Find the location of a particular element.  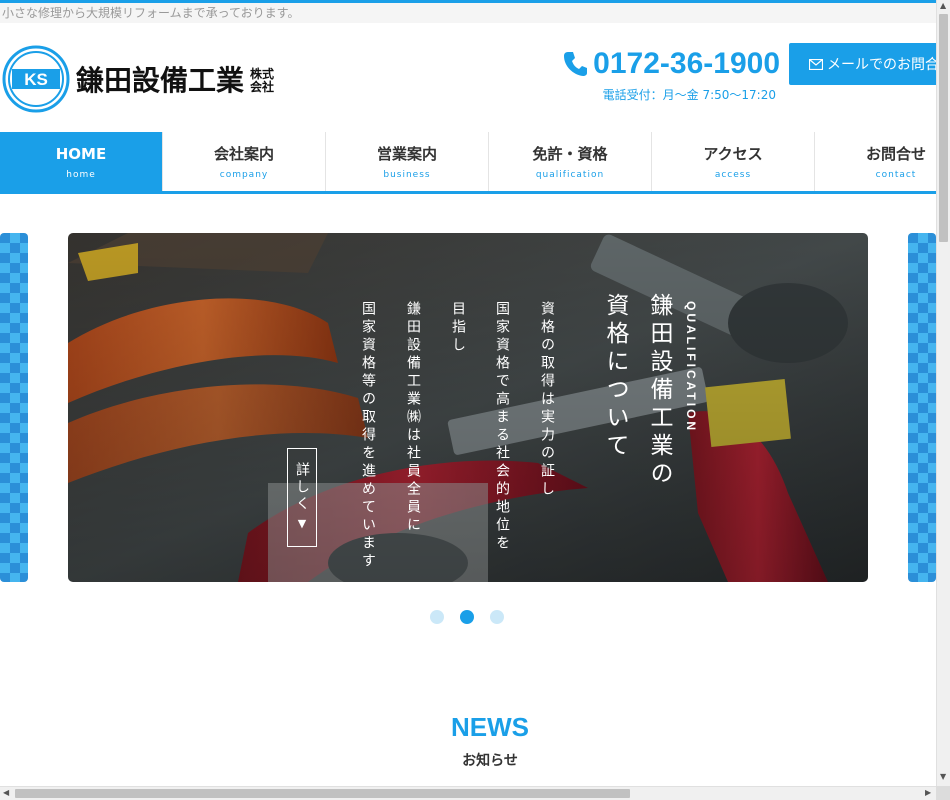

nav-item-contact: お問合せ contact is located at coordinates (875, 161).